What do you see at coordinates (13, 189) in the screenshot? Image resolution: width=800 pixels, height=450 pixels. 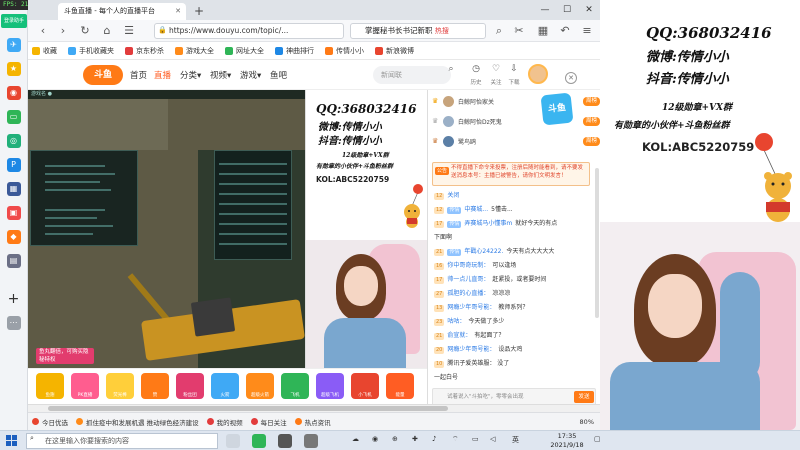 I see `blue-app-icon: ▦` at bounding box center [13, 189].